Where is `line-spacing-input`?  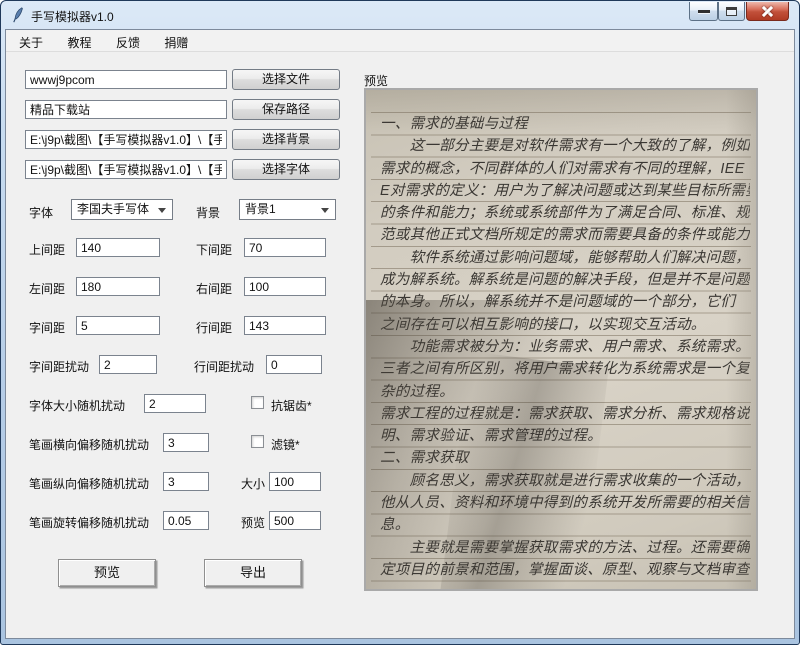 line-spacing-input is located at coordinates (285, 325).